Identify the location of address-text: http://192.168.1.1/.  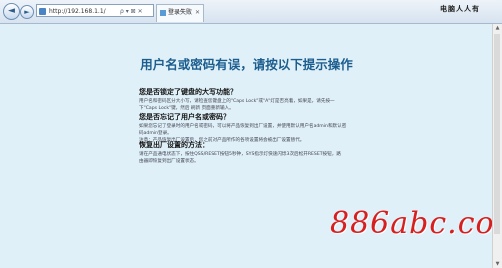
(77, 11).